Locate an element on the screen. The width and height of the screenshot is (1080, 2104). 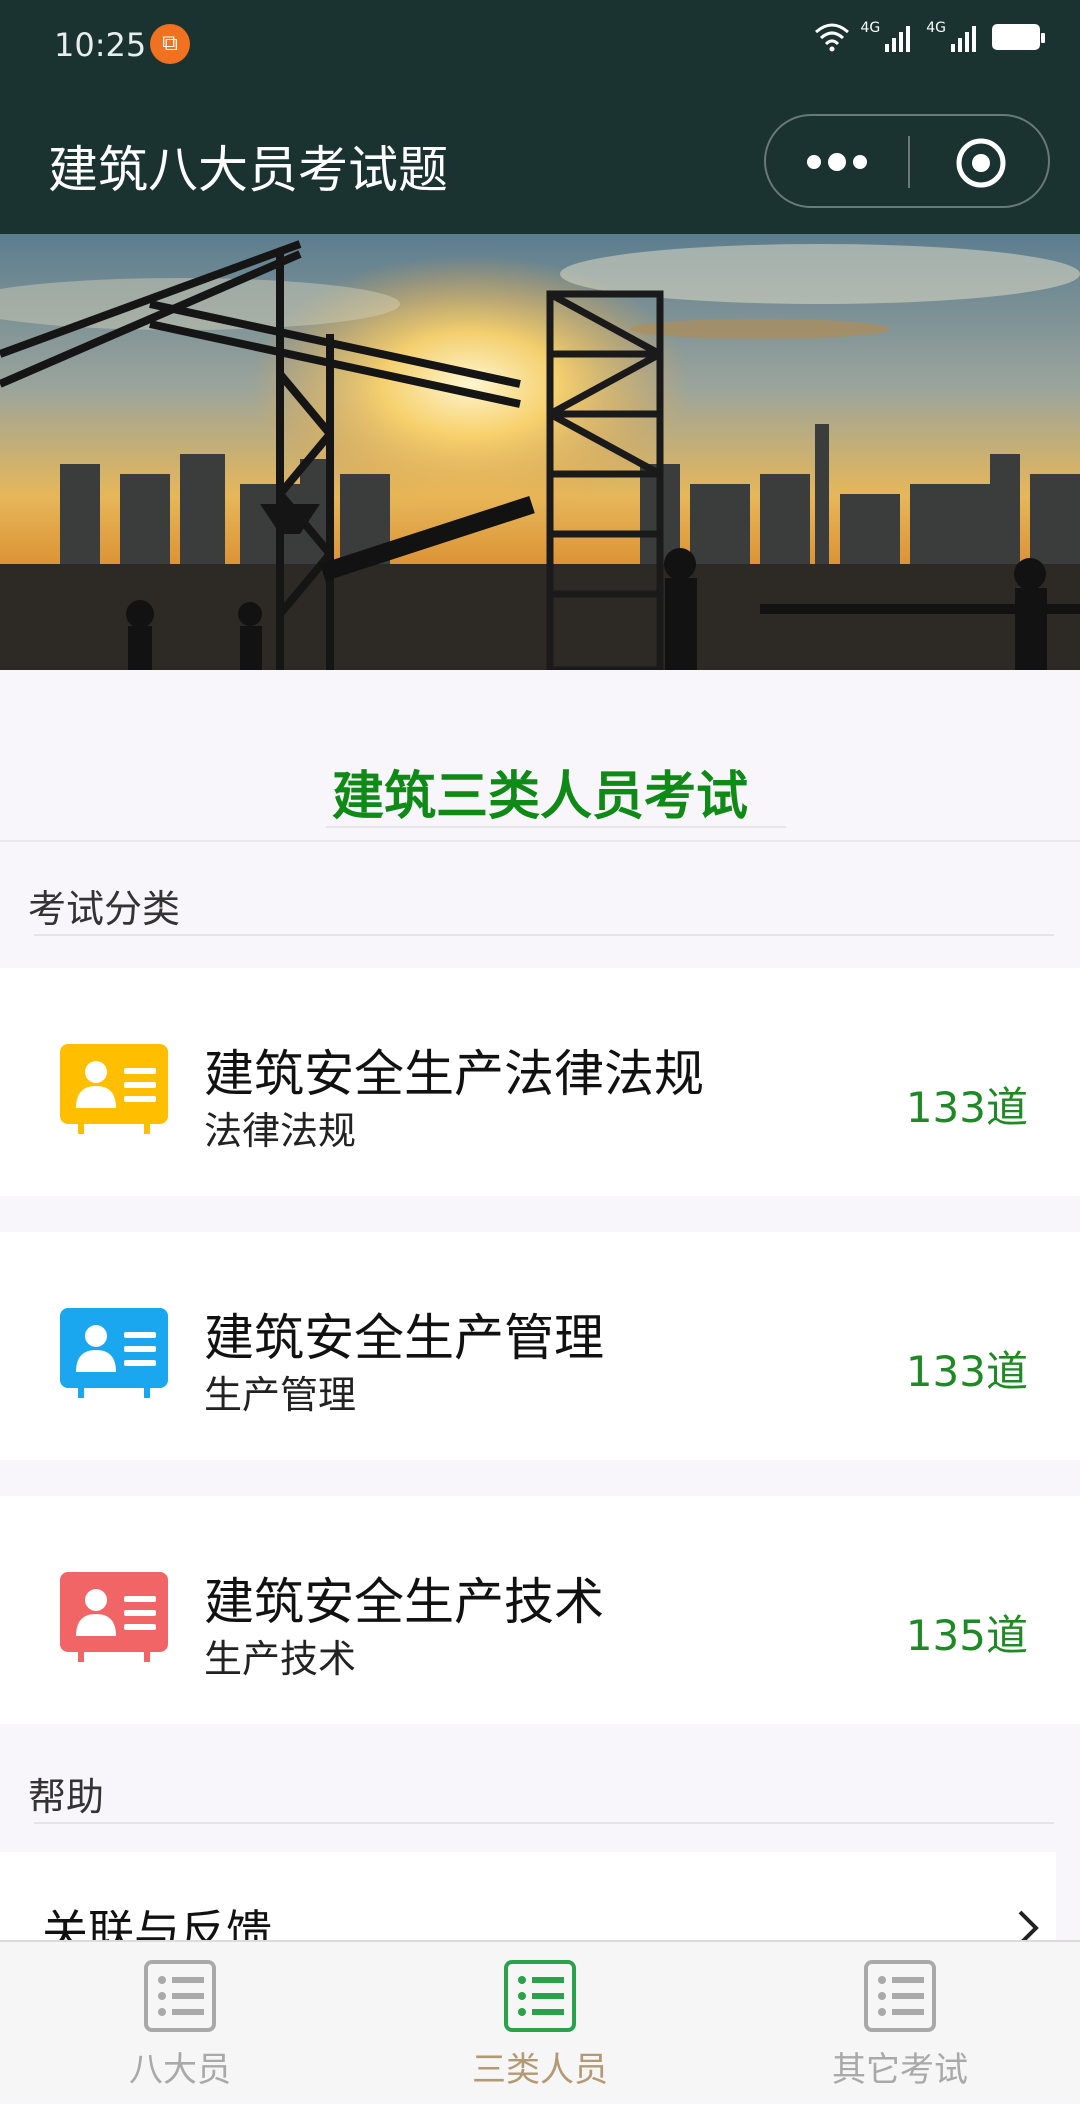
tab-eight-roles: 八大员 is located at coordinates (180, 2023).